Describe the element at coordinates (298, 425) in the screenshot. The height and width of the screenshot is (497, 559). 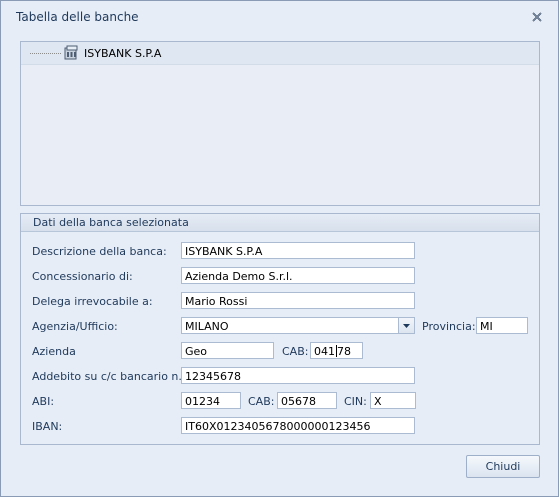
I see `iban-field: IT60X0123405678000000123456` at that location.